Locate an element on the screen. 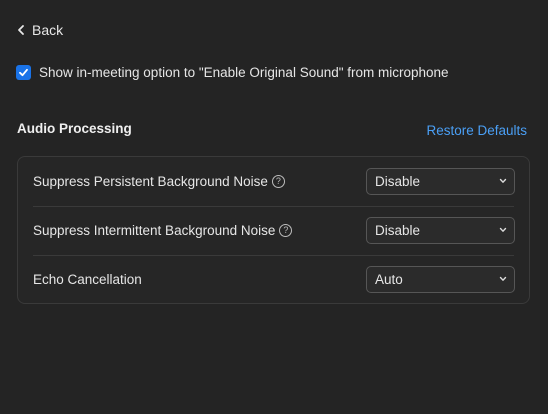 Image resolution: width=548 pixels, height=414 pixels. setting-label-text: Echo Cancellation is located at coordinates (87, 279).